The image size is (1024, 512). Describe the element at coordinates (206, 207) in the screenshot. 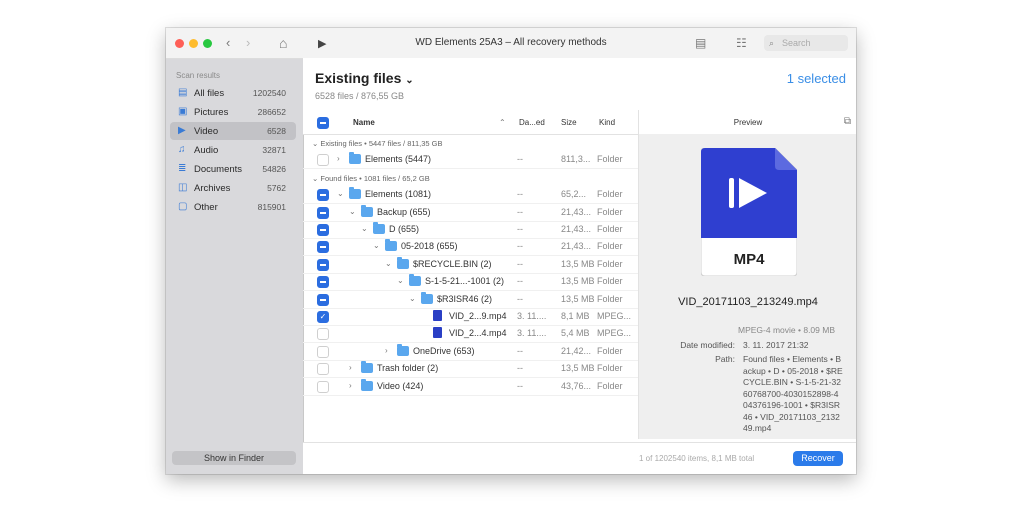

I see `sidebar-item-label: Other` at that location.